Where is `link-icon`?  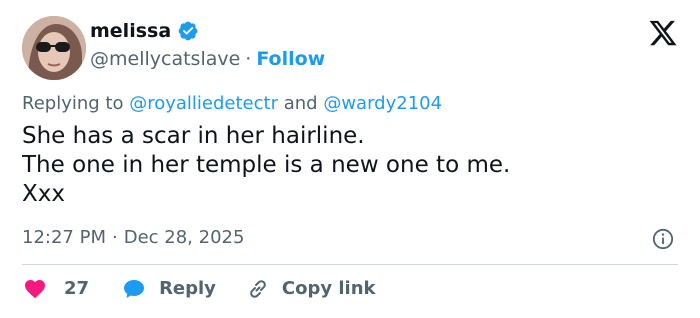 link-icon is located at coordinates (258, 289).